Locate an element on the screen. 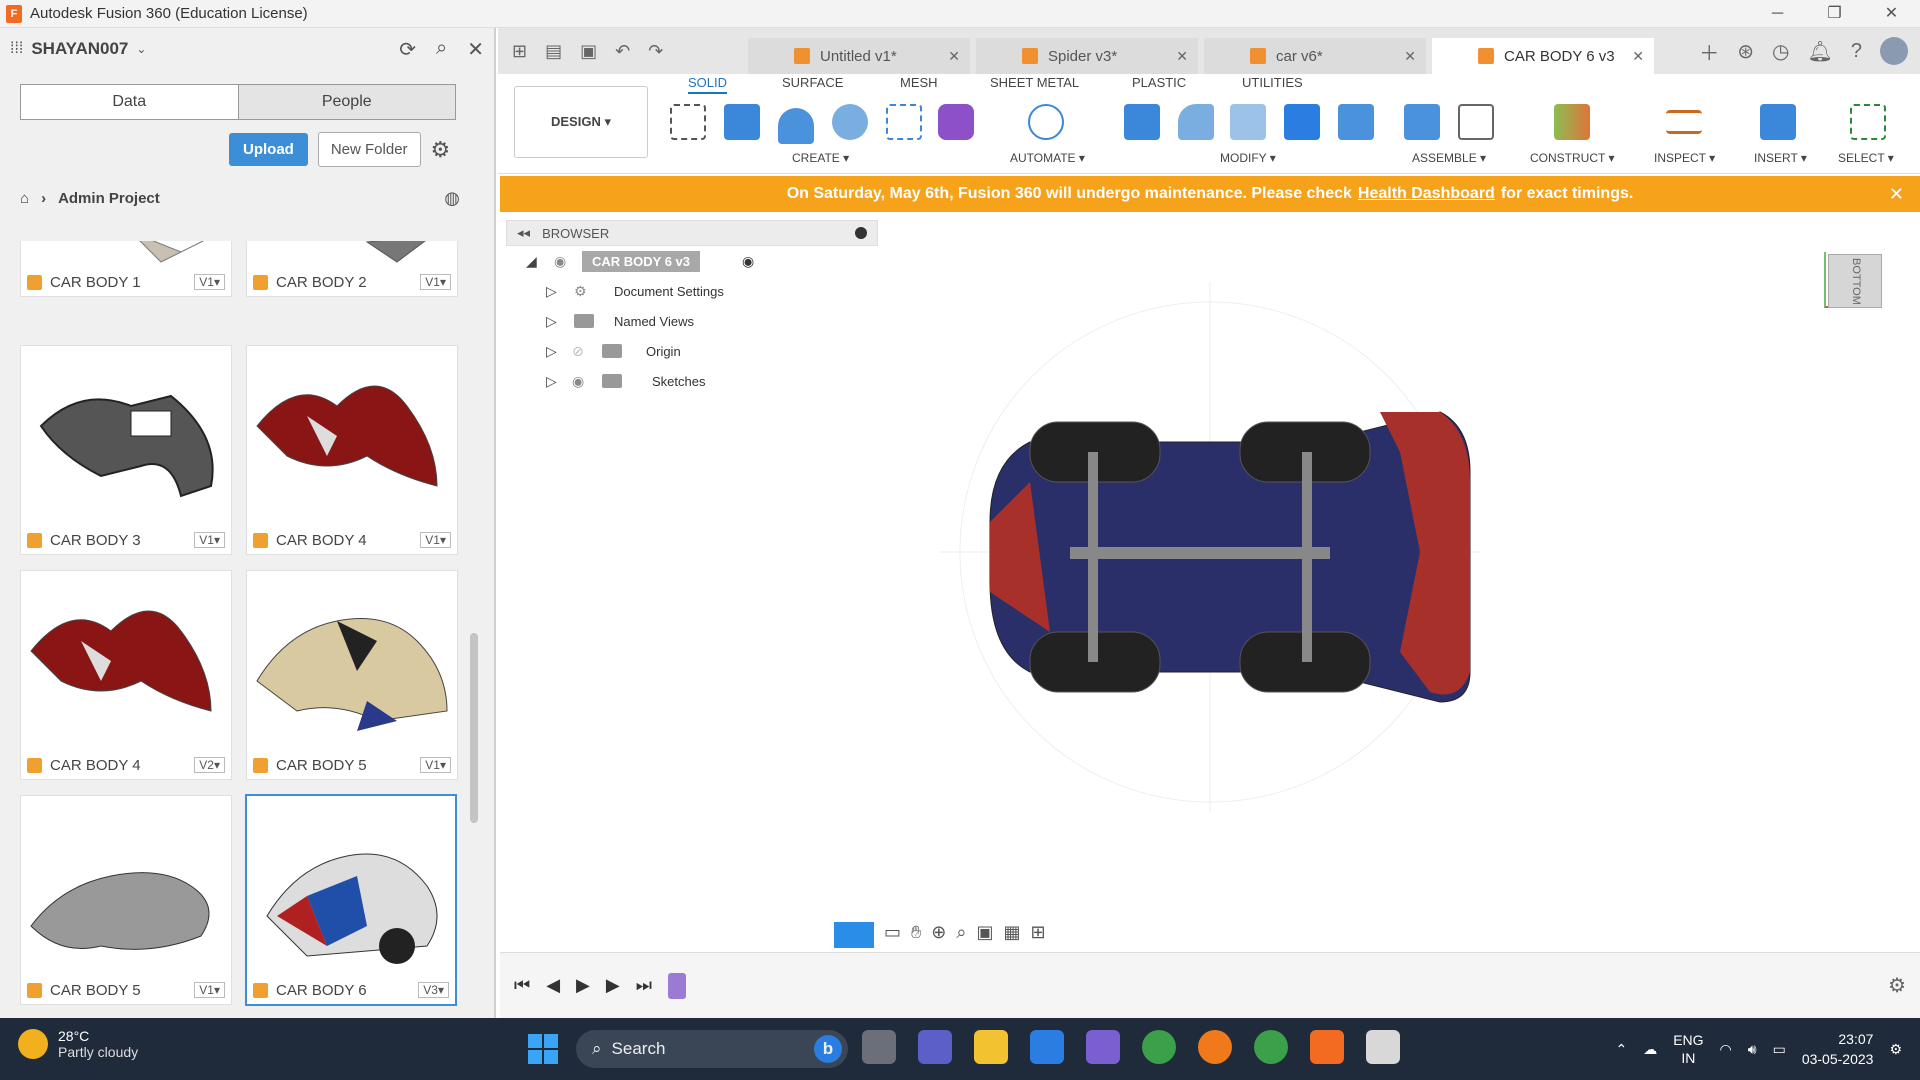 The width and height of the screenshot is (1920, 1080). store-icon is located at coordinates (1047, 1047).